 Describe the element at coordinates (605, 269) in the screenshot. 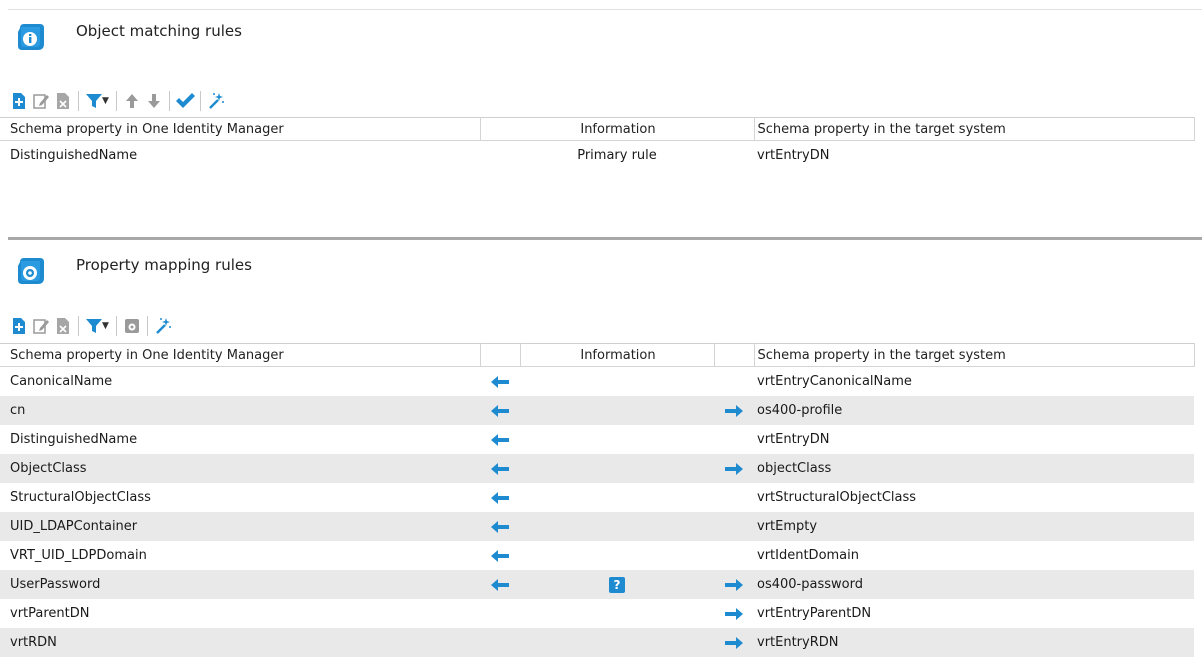

I see `property-mapping-header: Property mapping rules` at that location.